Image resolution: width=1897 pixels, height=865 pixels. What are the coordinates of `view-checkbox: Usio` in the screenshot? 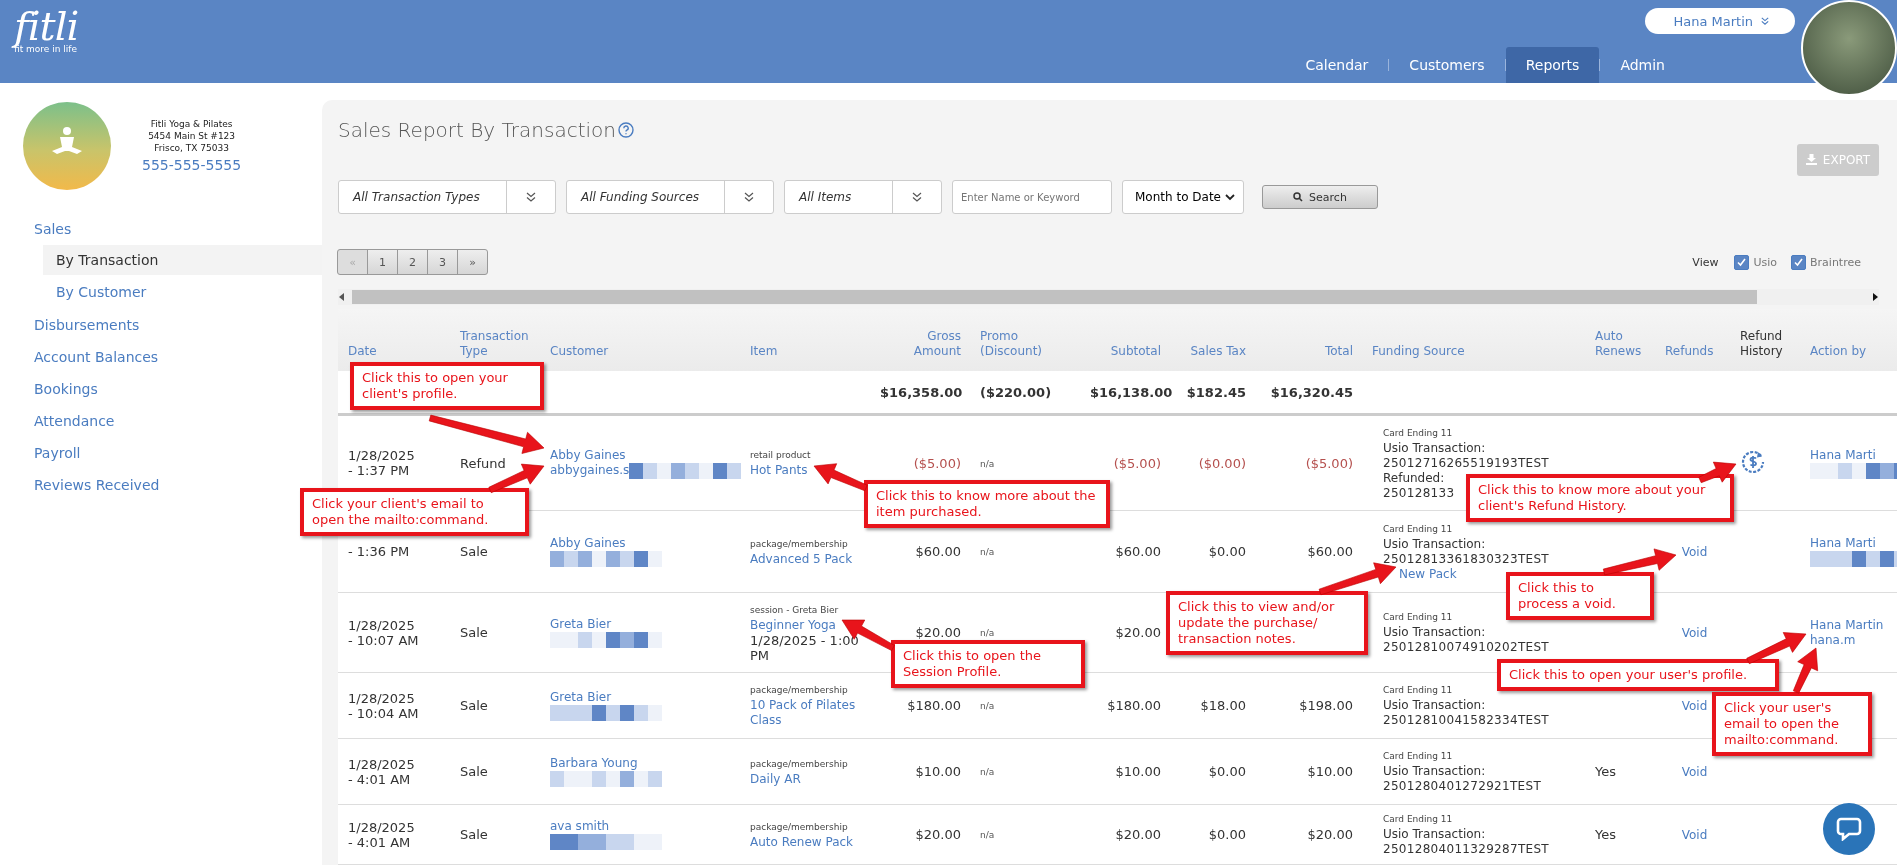 It's located at (1756, 262).